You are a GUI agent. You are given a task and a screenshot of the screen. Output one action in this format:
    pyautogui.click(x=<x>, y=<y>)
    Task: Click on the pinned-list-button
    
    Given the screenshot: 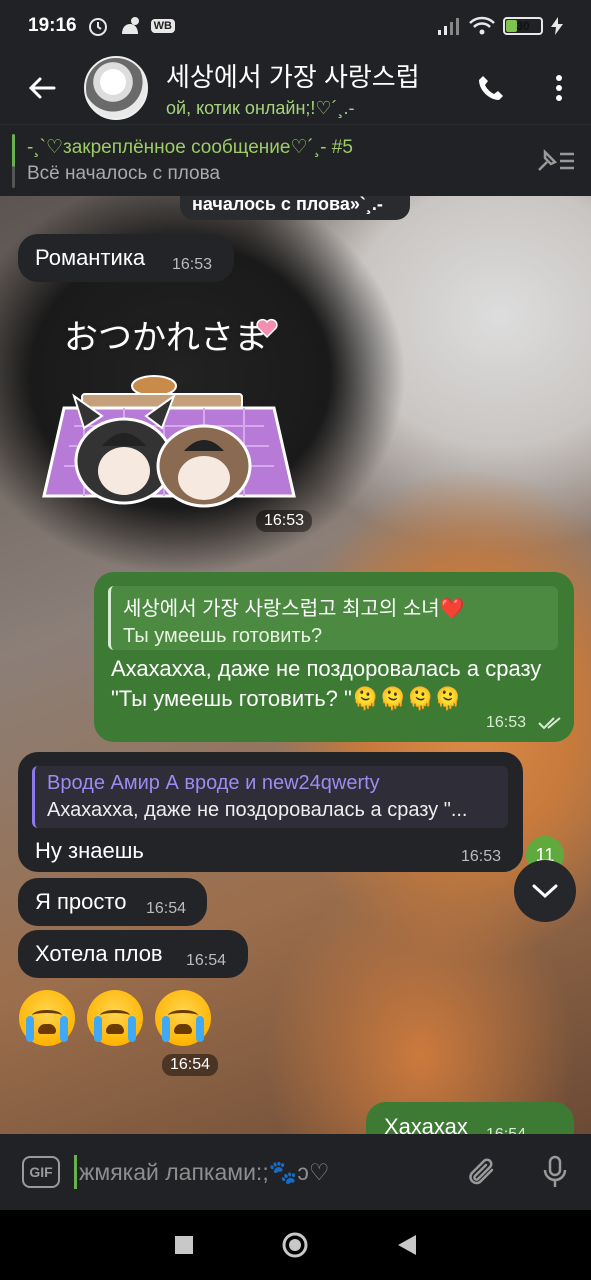 What is the action you would take?
    pyautogui.click(x=556, y=161)
    